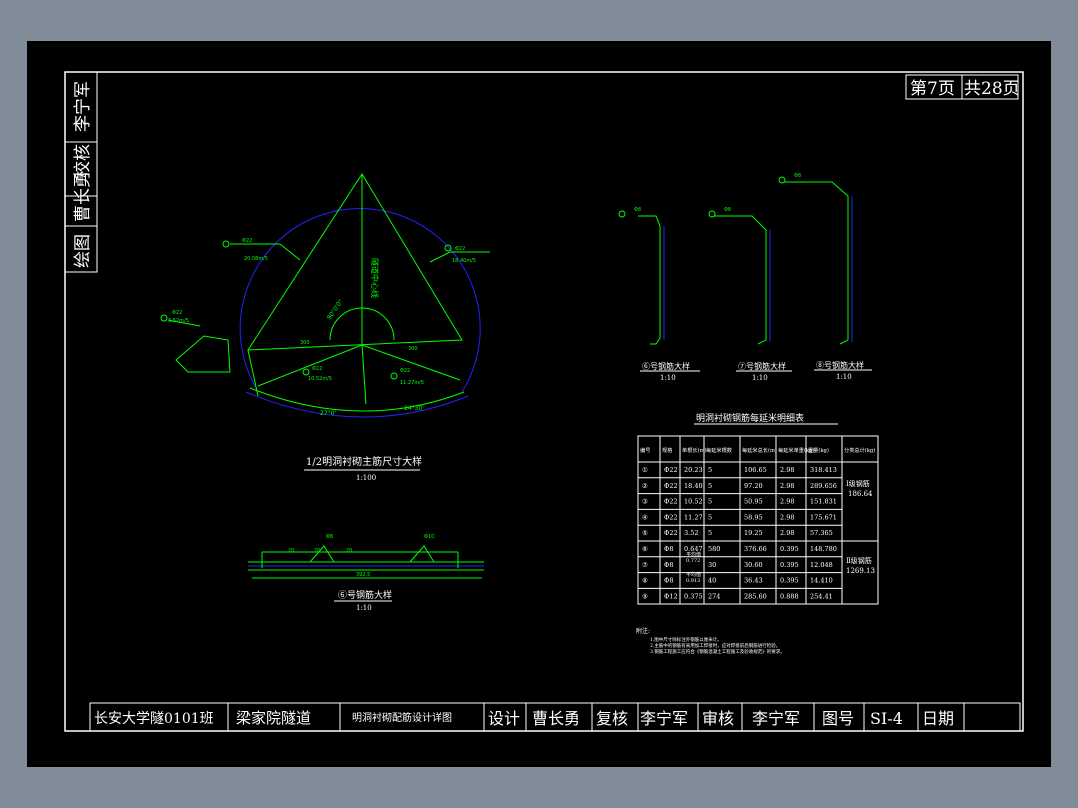 Image resolution: width=1078 pixels, height=808 pixels. Describe the element at coordinates (464, 261) in the screenshot. I see `label-2-value: 18.40m/5` at that location.